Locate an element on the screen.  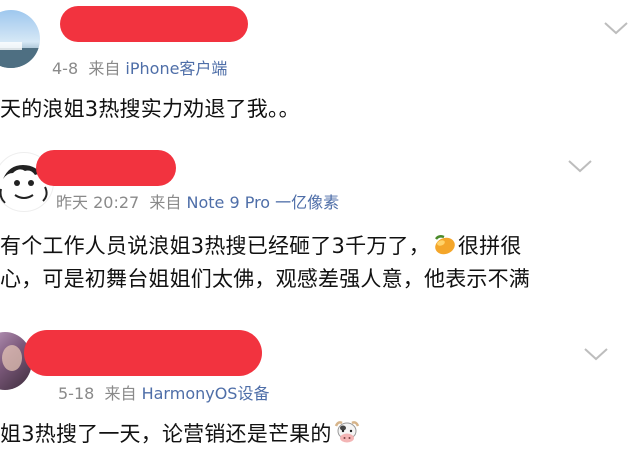
post-text: 有个工作人员说浪姐3热搜已经砸了3千万了， 很拼很 is located at coordinates (261, 245).